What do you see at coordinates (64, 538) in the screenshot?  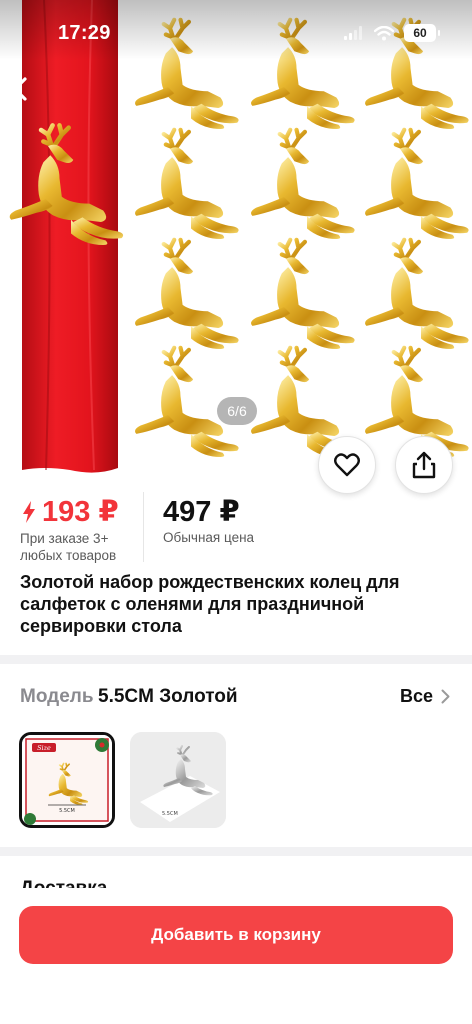 I see `sale-condition-line1: При заказе 3+` at bounding box center [64, 538].